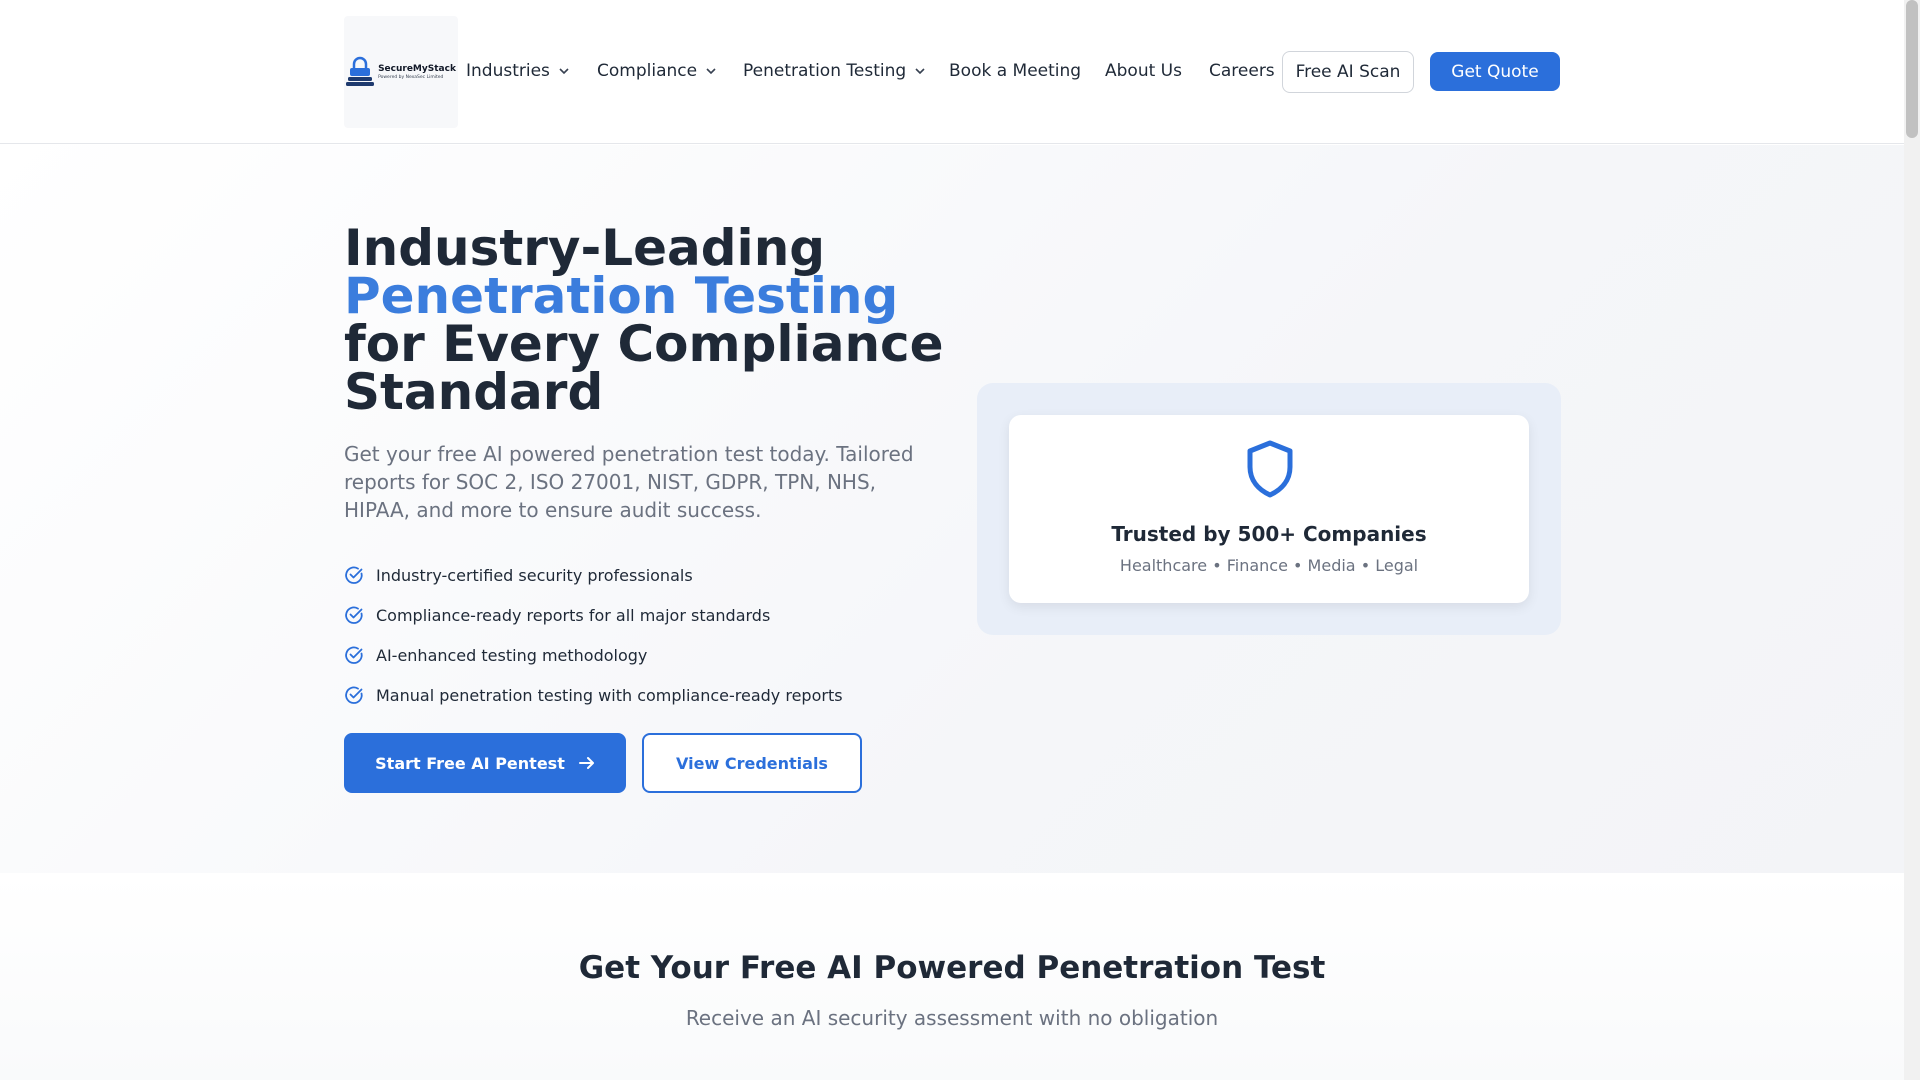 The image size is (1920, 1080). I want to click on nav-item-penetration-testing: Penetration Testing, so click(834, 71).